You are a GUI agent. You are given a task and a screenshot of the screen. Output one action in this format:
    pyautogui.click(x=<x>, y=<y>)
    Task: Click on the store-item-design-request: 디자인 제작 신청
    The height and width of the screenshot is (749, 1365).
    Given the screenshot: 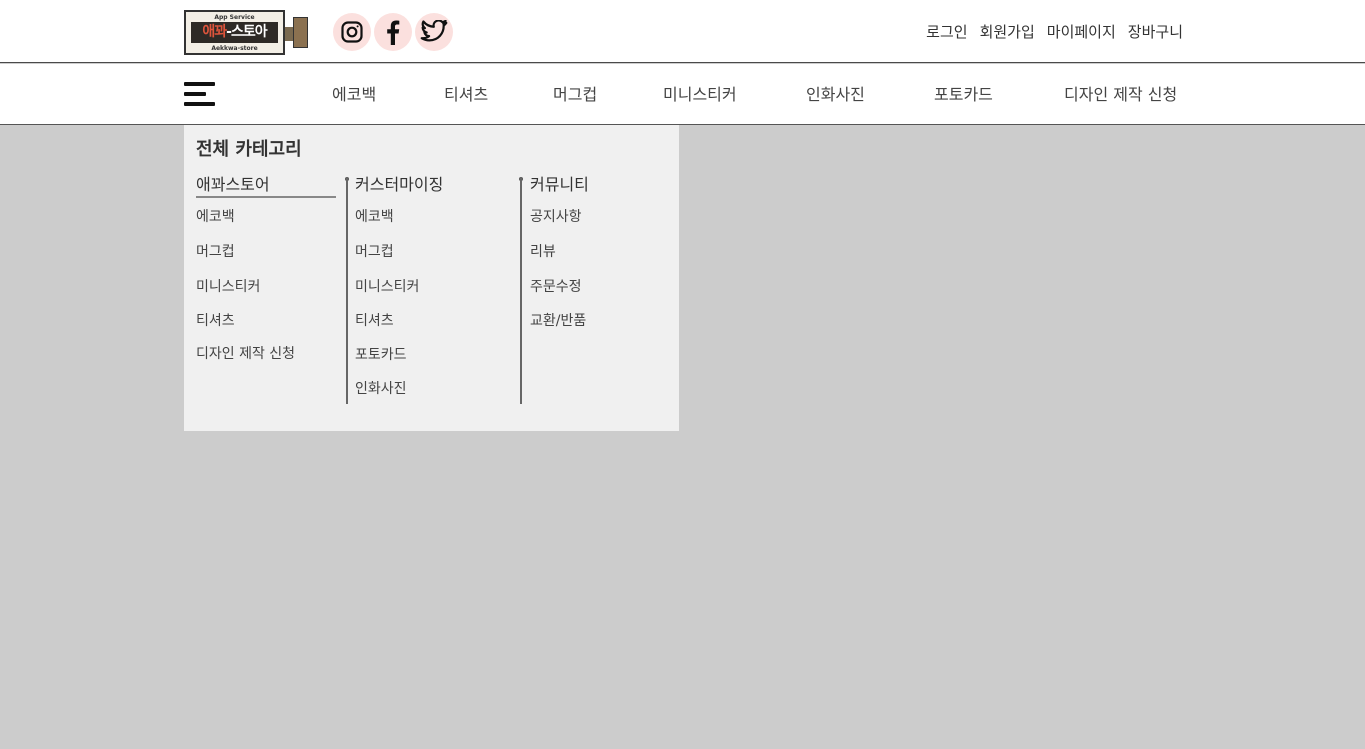 What is the action you would take?
    pyautogui.click(x=266, y=353)
    